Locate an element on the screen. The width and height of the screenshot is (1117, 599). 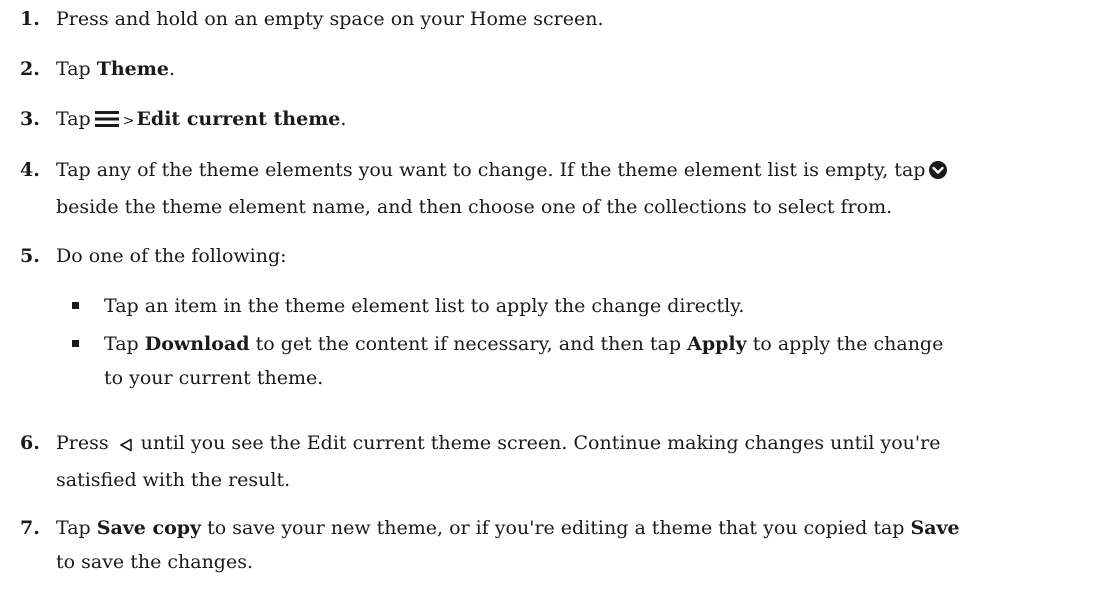
ui-term-theme: Theme is located at coordinates (132, 69).